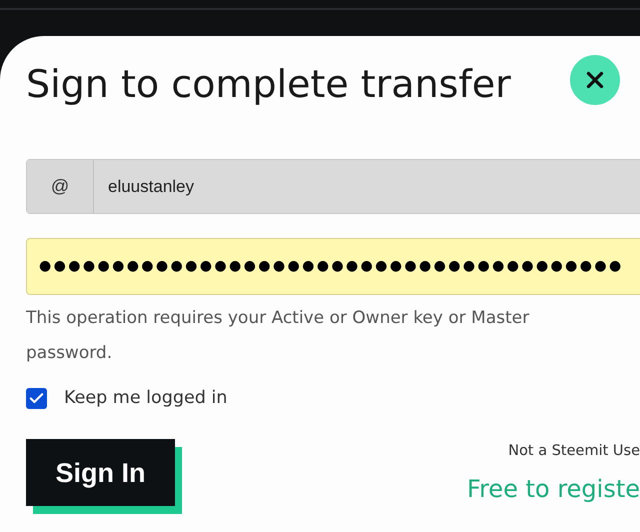 The width and height of the screenshot is (640, 532). Describe the element at coordinates (574, 452) in the screenshot. I see `register-prompt: Not a Steemit Use` at that location.